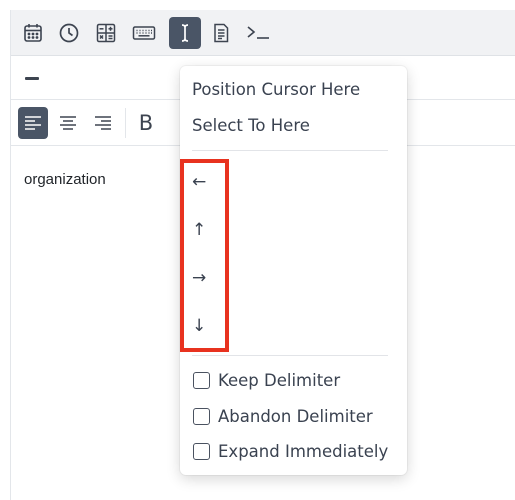 Image resolution: width=515 pixels, height=500 pixels. I want to click on abandon-delimiter-item: Abandon Delimiter, so click(283, 416).